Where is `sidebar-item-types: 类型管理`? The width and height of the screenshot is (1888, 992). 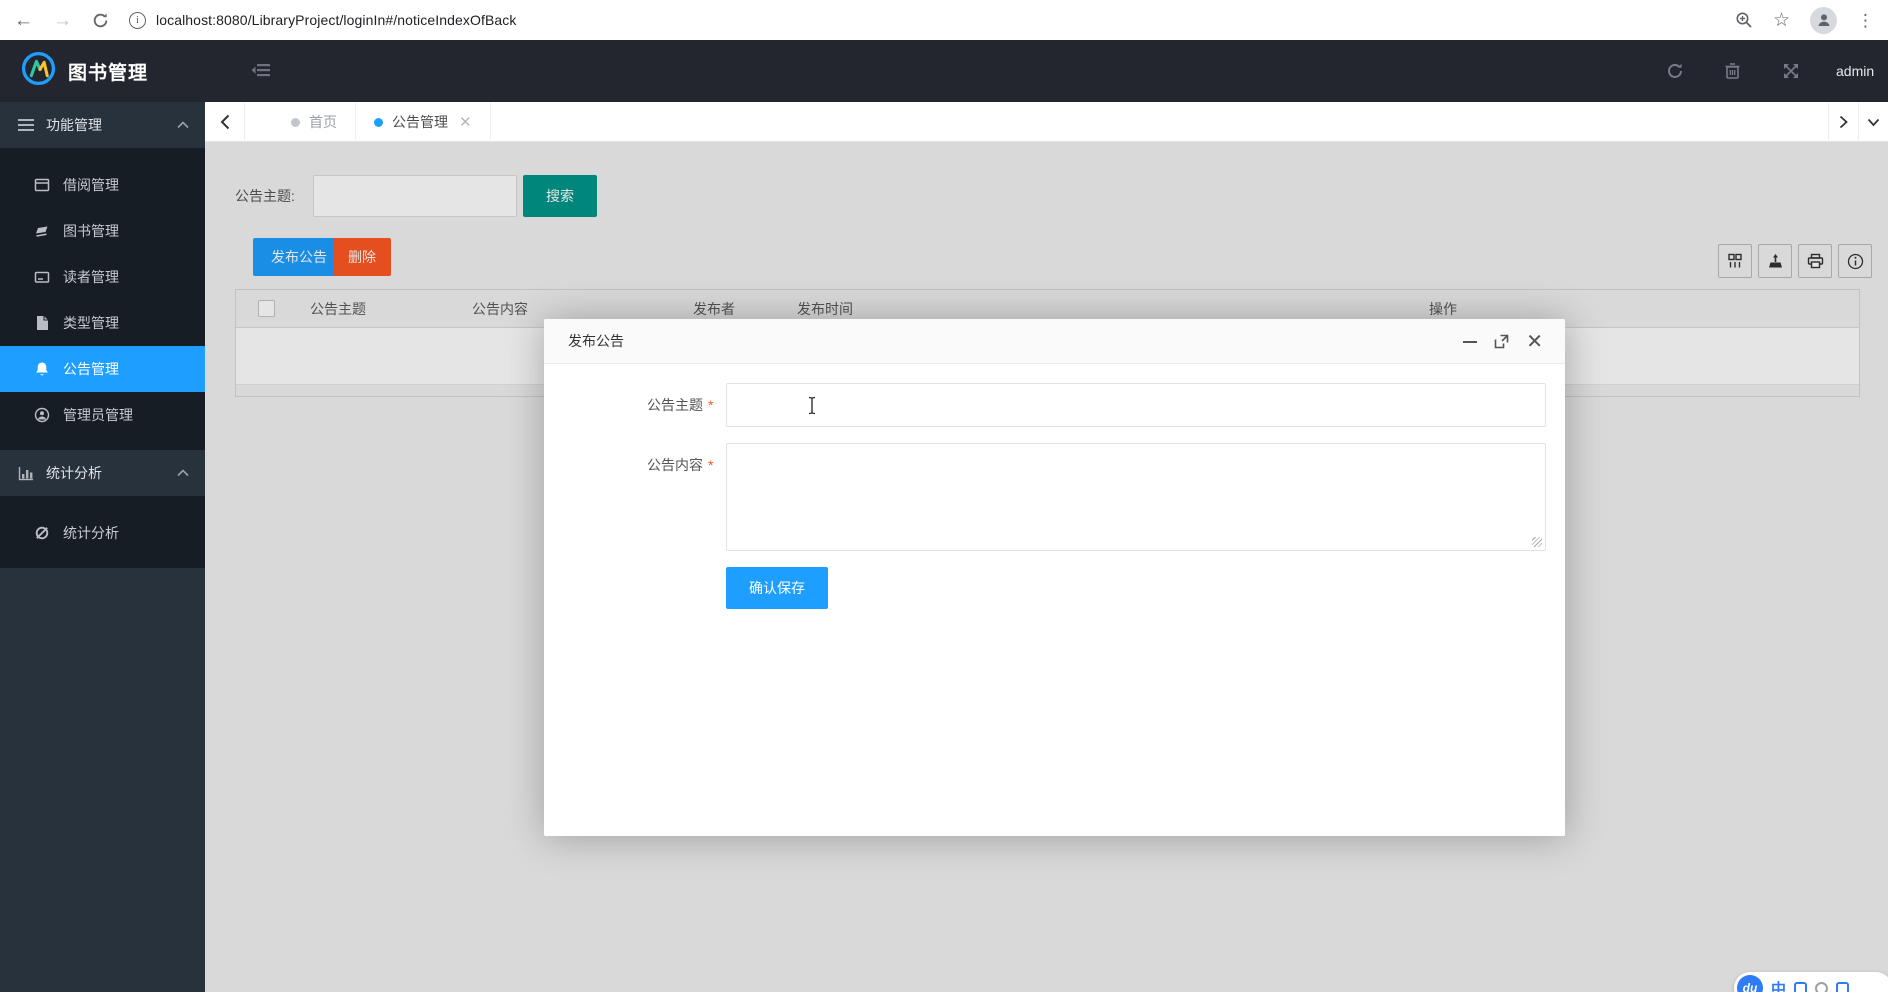
sidebar-item-types: 类型管理 is located at coordinates (102, 323).